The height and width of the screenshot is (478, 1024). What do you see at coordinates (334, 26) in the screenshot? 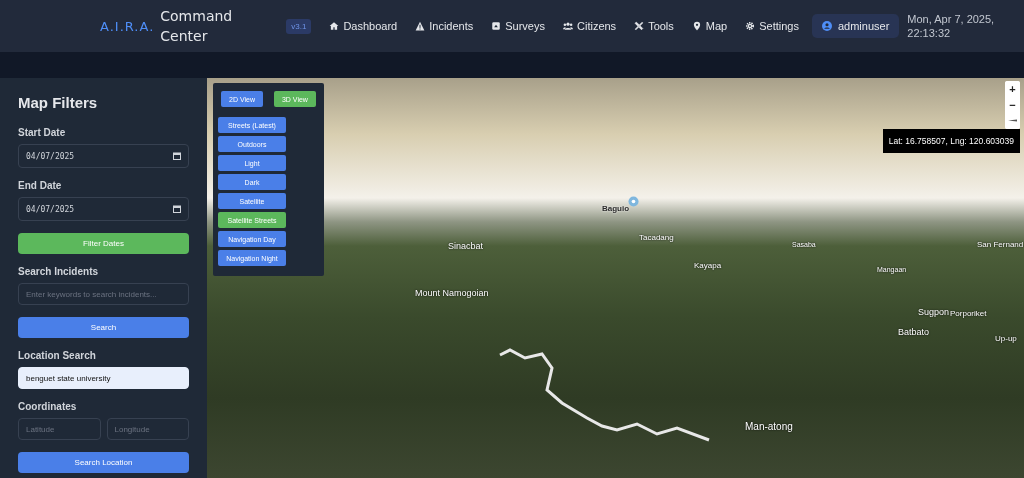
I see `home-icon` at bounding box center [334, 26].